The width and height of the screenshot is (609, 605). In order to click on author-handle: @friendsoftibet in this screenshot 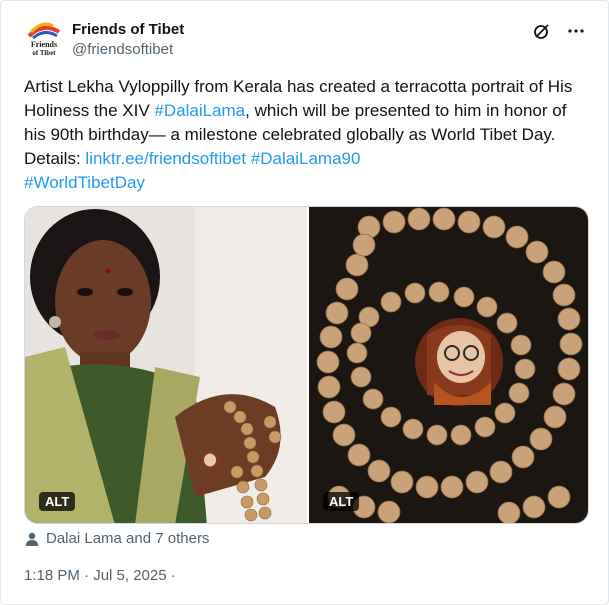, I will do `click(122, 49)`.